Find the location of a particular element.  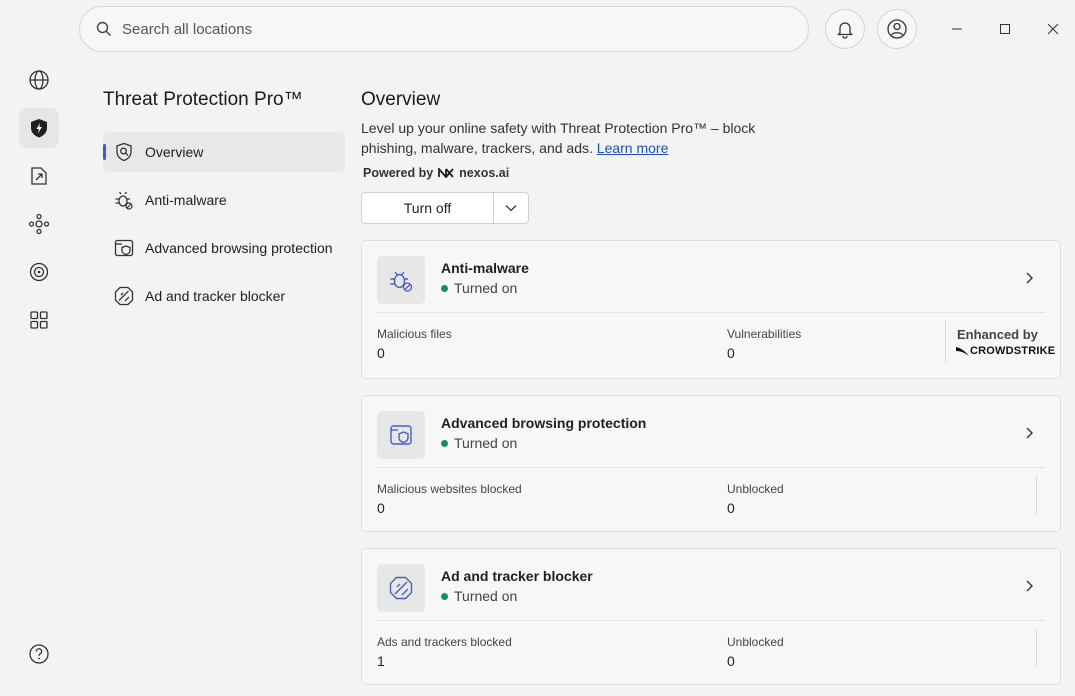

nav-item-label: Anti-malware is located at coordinates (186, 200).